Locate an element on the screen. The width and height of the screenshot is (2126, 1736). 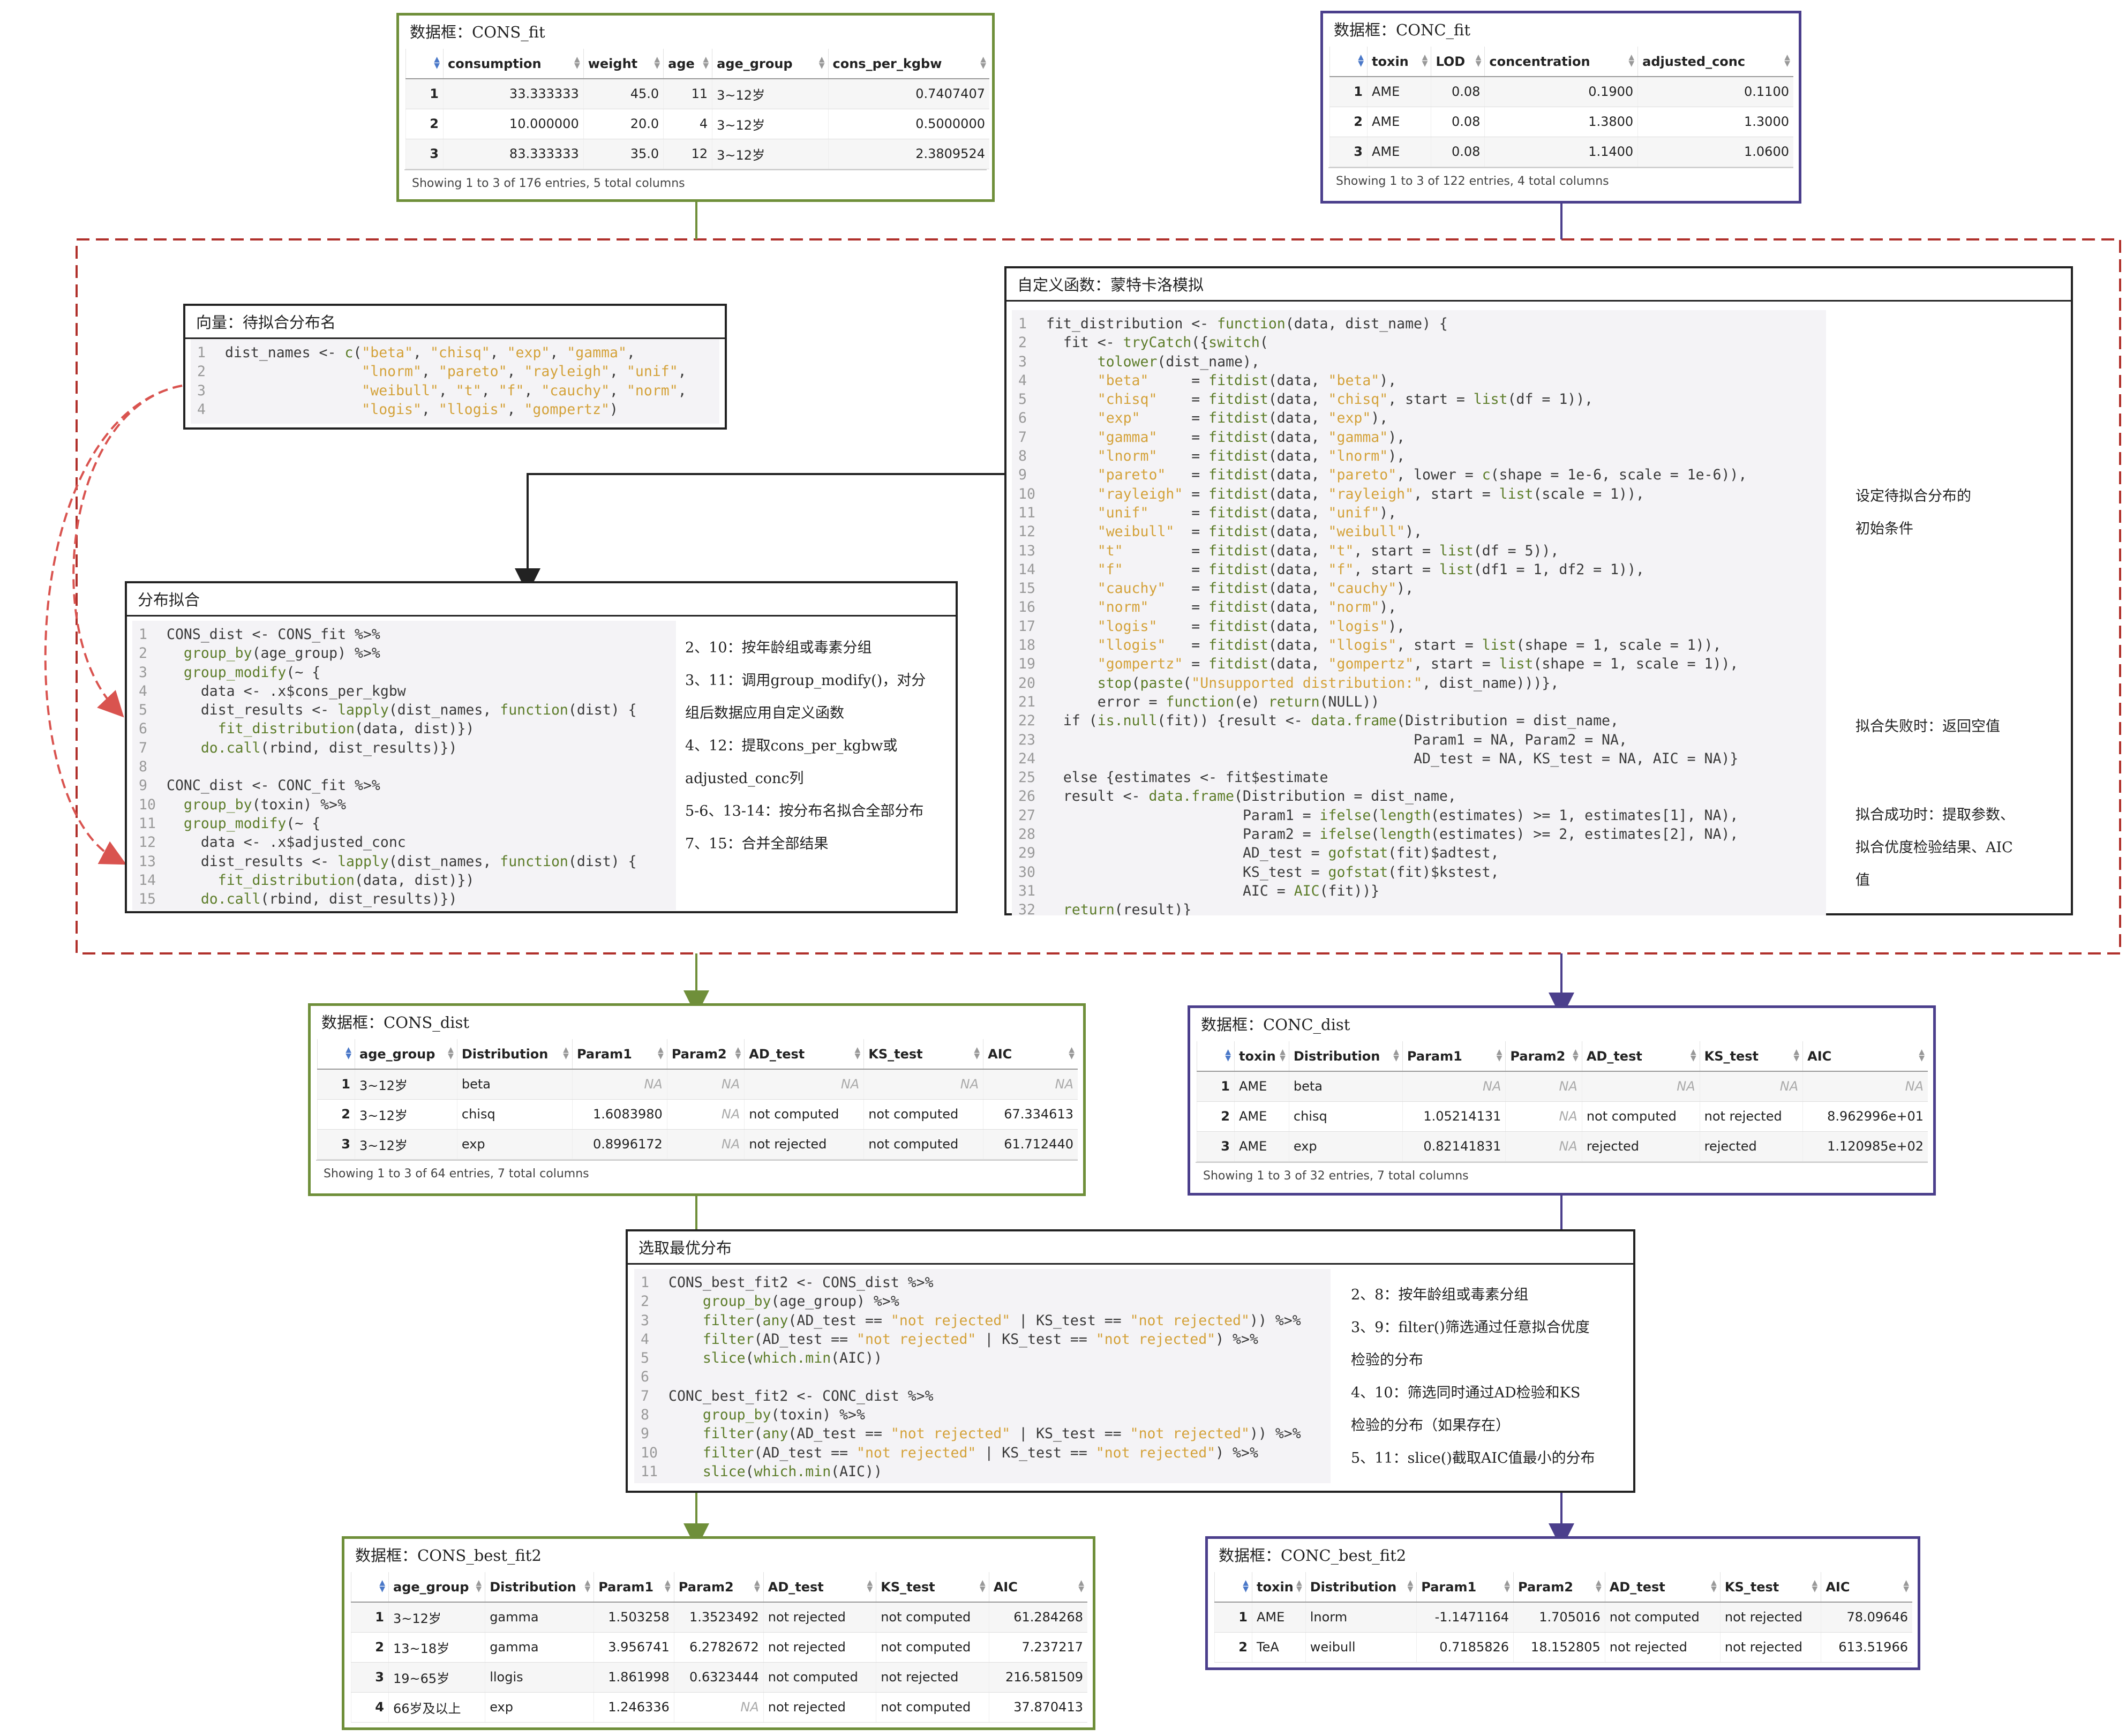
column-header: age ▲ ▼ is located at coordinates (687, 64).